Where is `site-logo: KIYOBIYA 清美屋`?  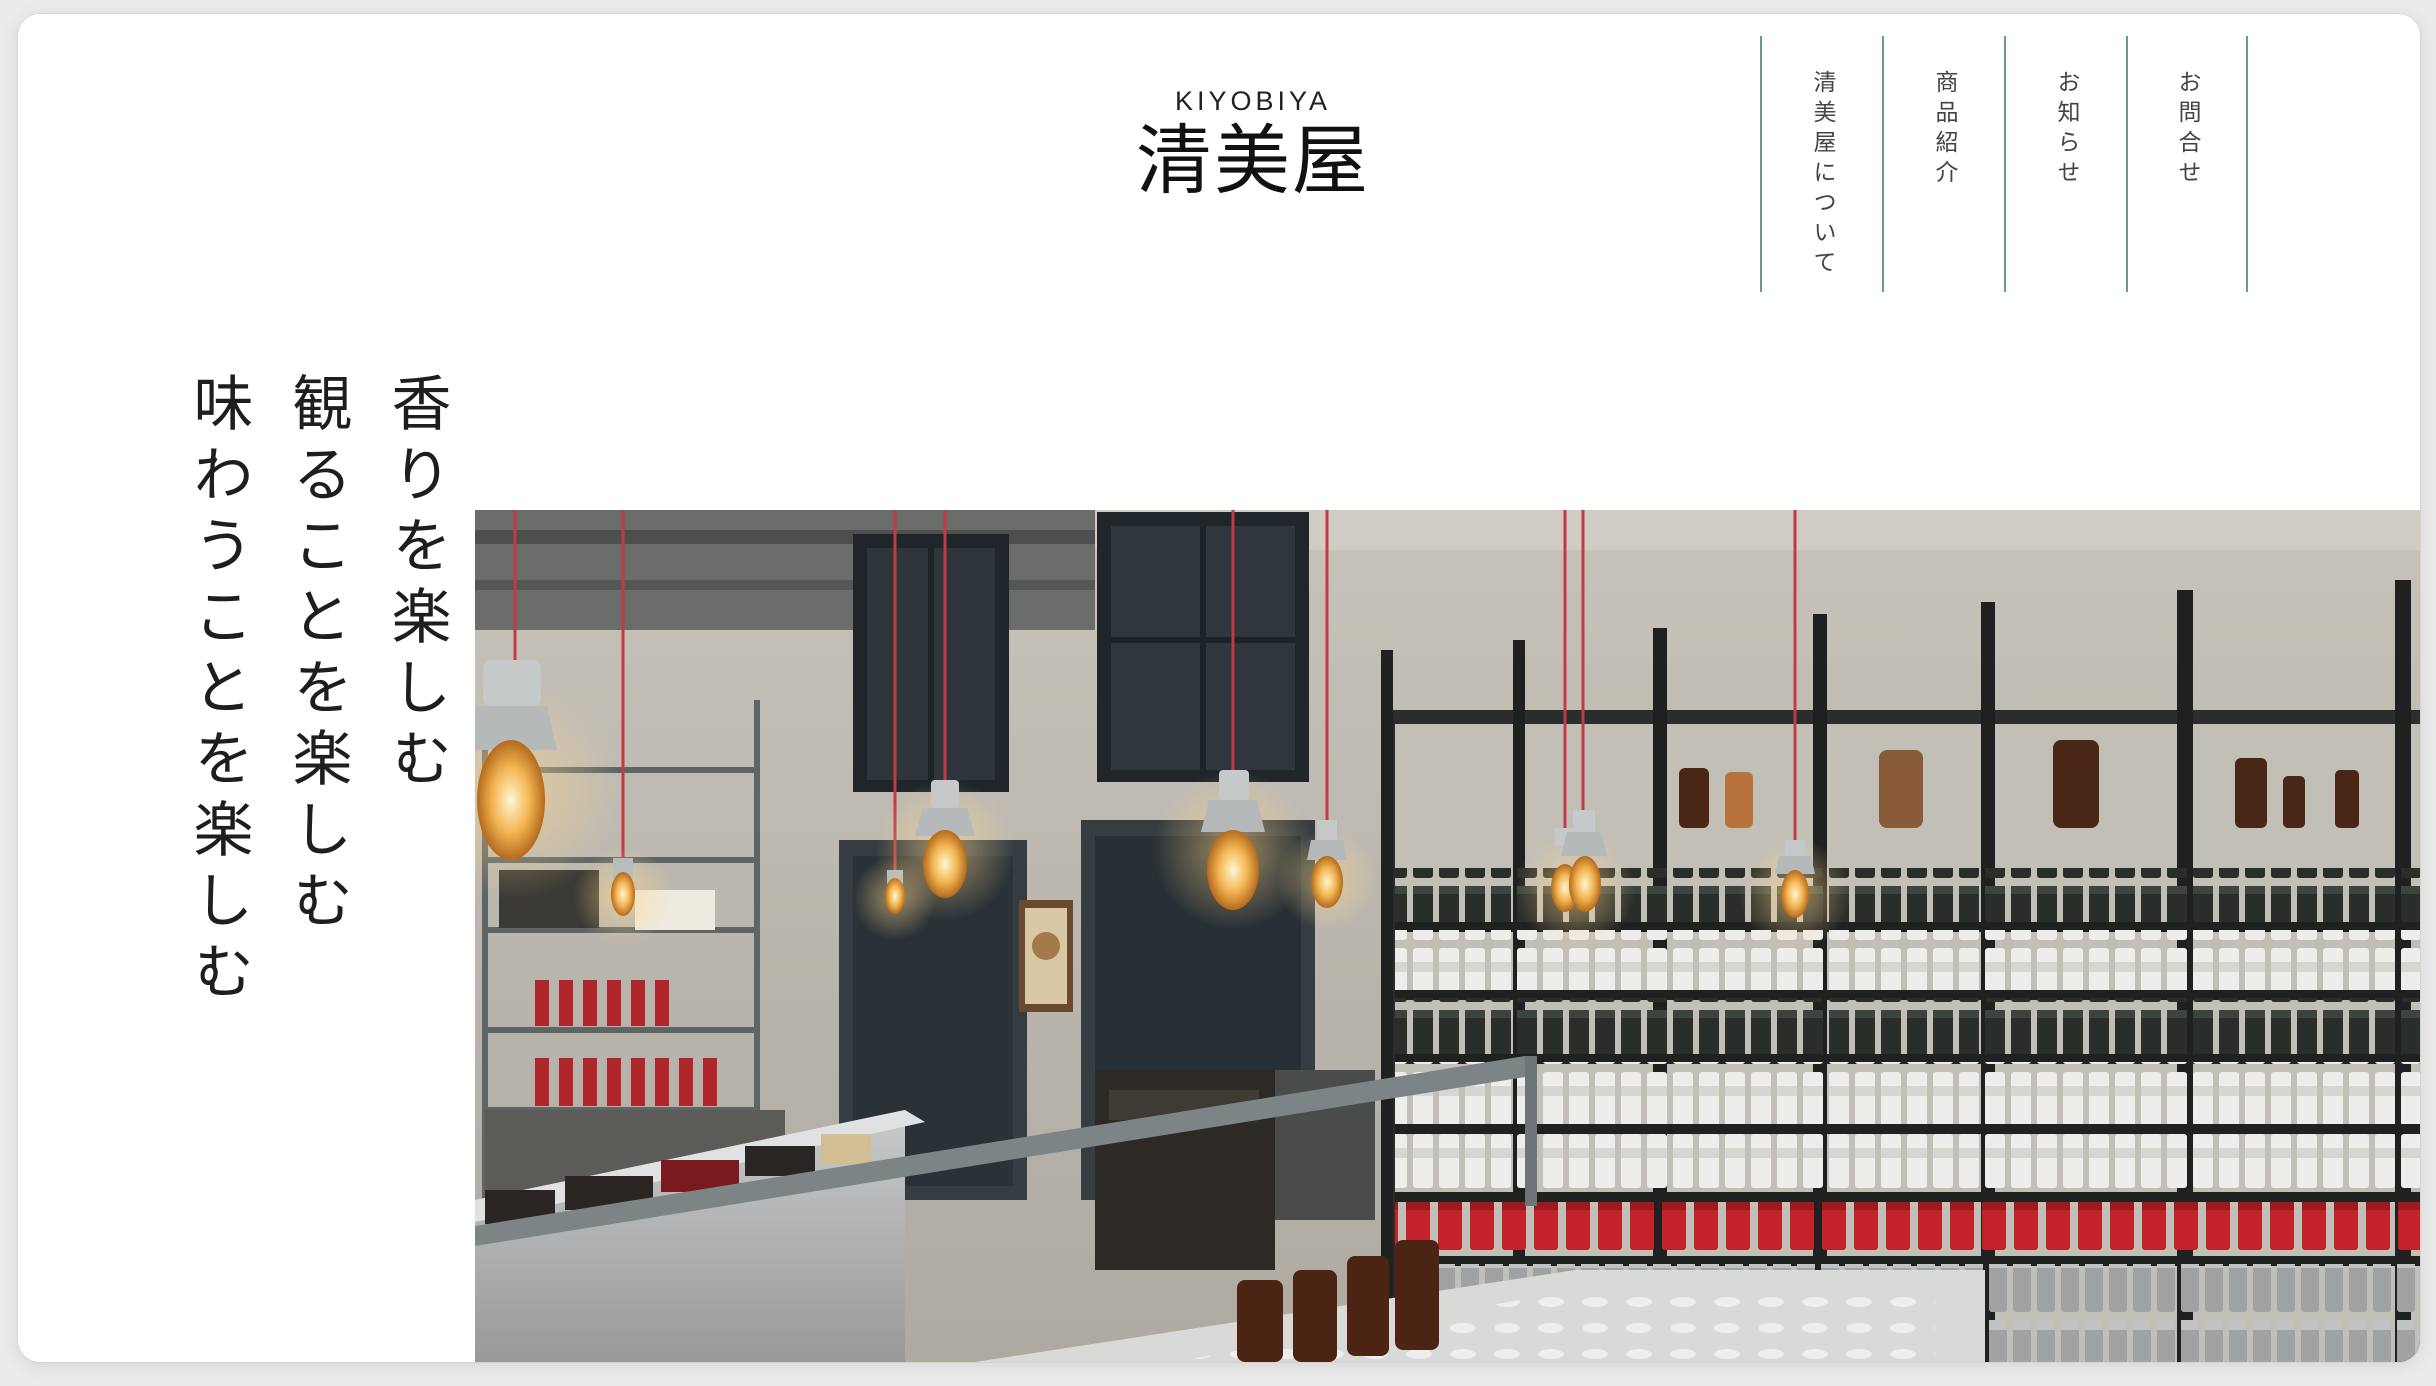
site-logo: KIYOBIYA 清美屋 is located at coordinates (1253, 144).